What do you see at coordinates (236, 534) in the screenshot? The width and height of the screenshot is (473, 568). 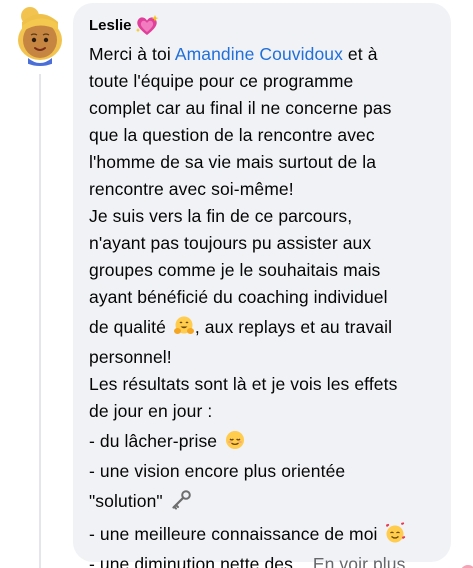 I see `body-text: - une meilleure connaissance de moi` at bounding box center [236, 534].